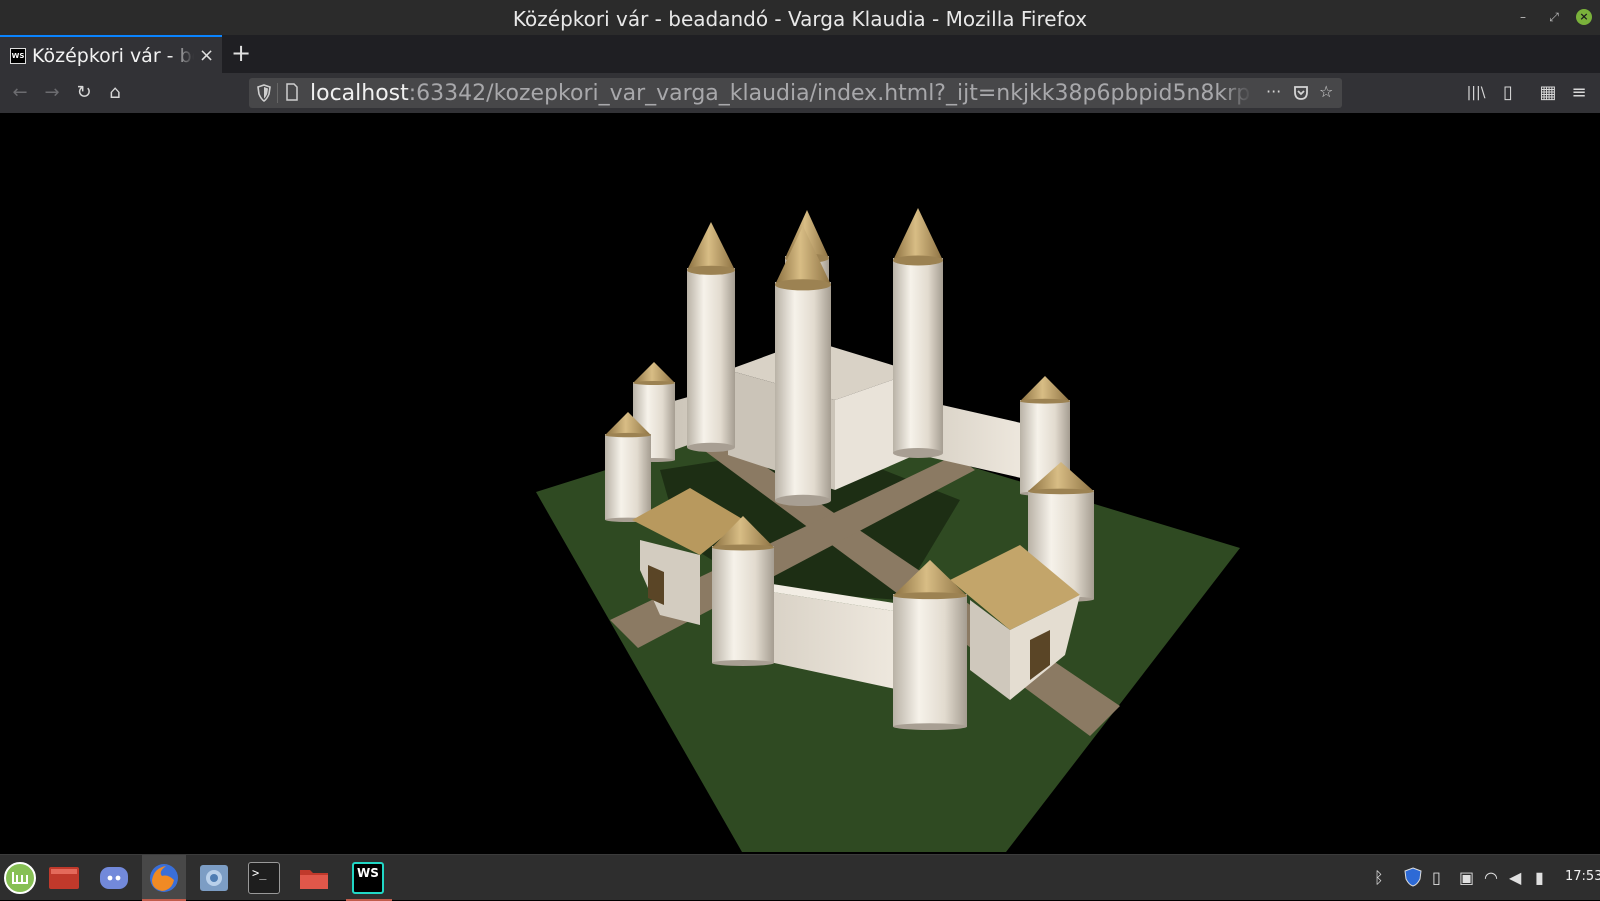 The image size is (1600, 901). Describe the element at coordinates (241, 53) in the screenshot. I see `new-tab-button: +` at that location.